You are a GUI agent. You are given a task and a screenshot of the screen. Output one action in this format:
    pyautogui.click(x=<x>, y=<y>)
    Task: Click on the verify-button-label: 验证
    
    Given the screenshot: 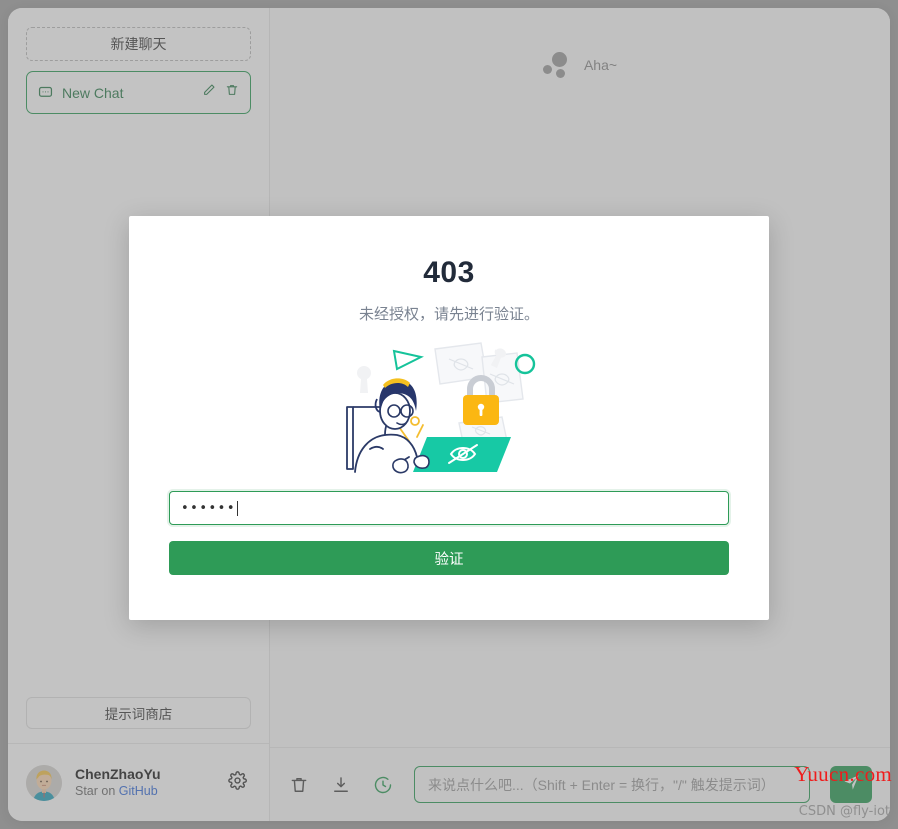 What is the action you would take?
    pyautogui.click(x=449, y=559)
    